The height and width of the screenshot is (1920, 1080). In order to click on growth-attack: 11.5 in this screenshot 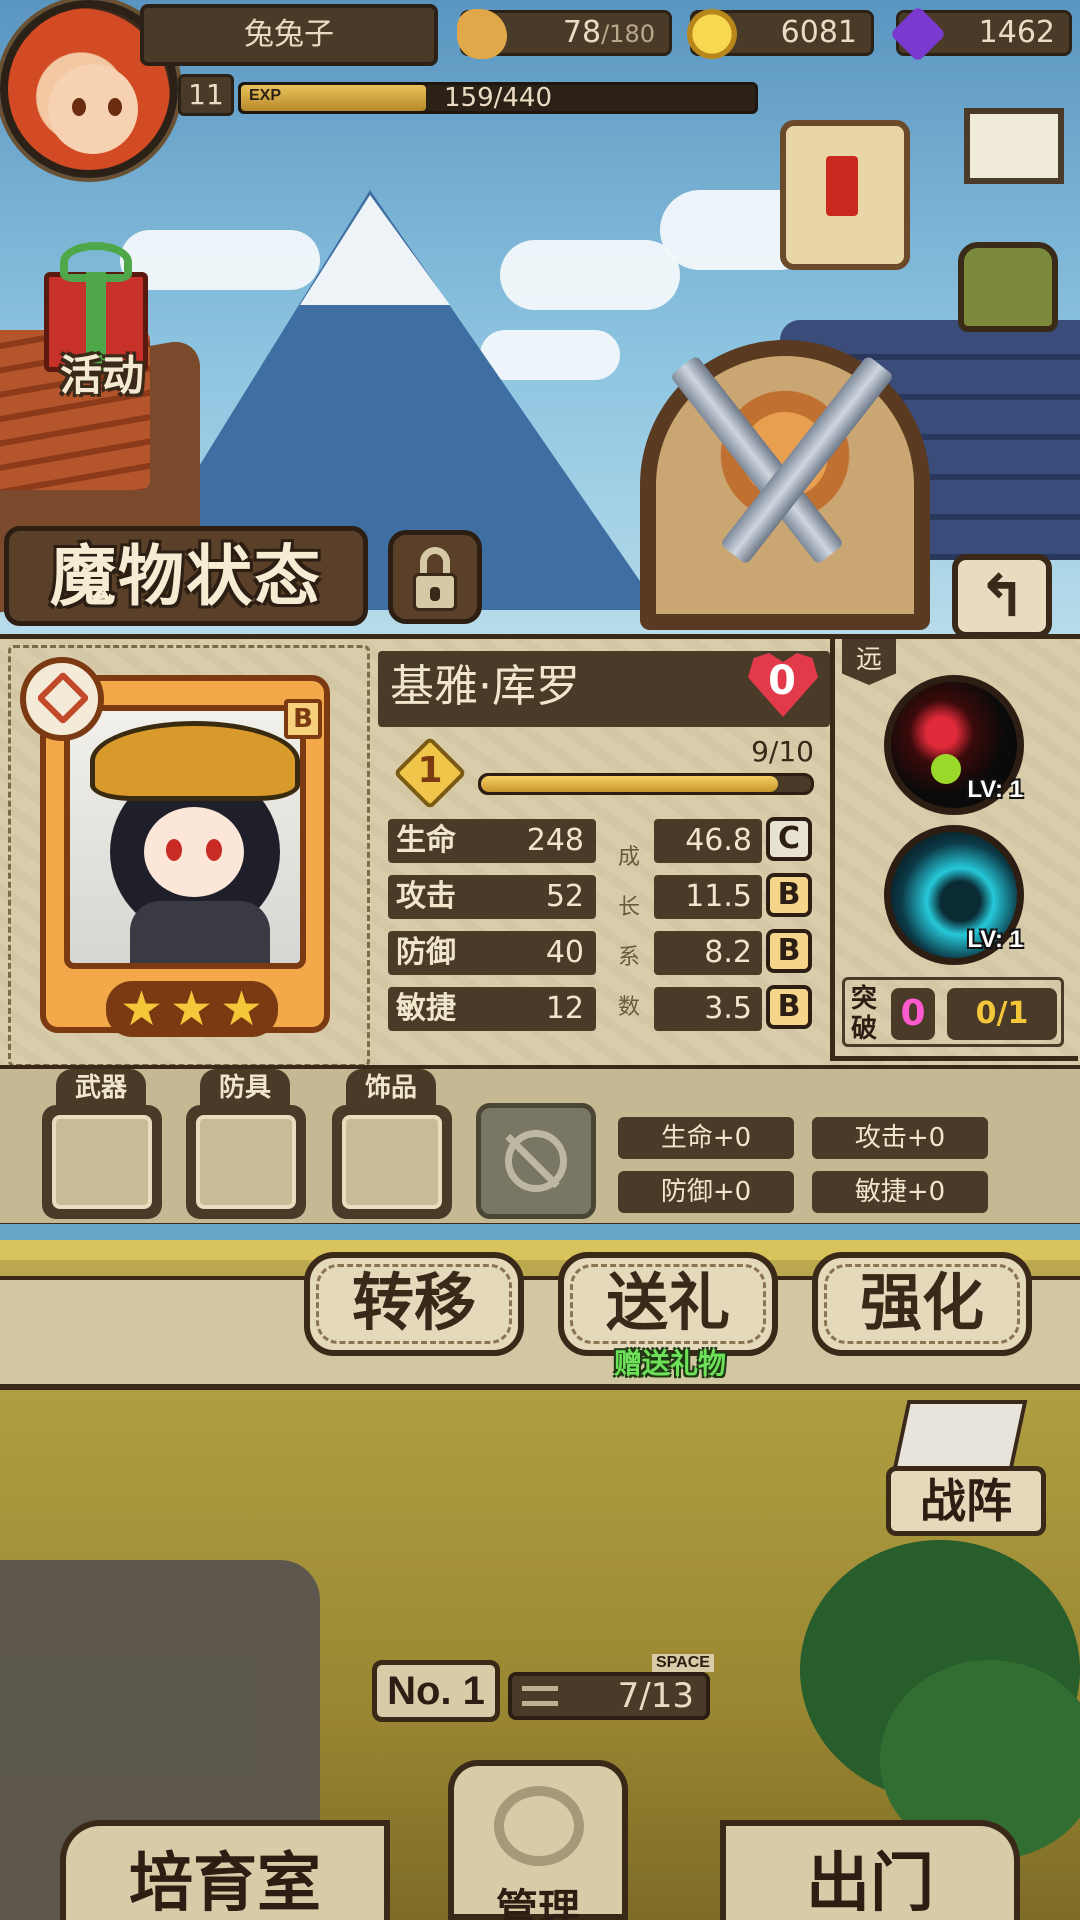, I will do `click(708, 897)`.